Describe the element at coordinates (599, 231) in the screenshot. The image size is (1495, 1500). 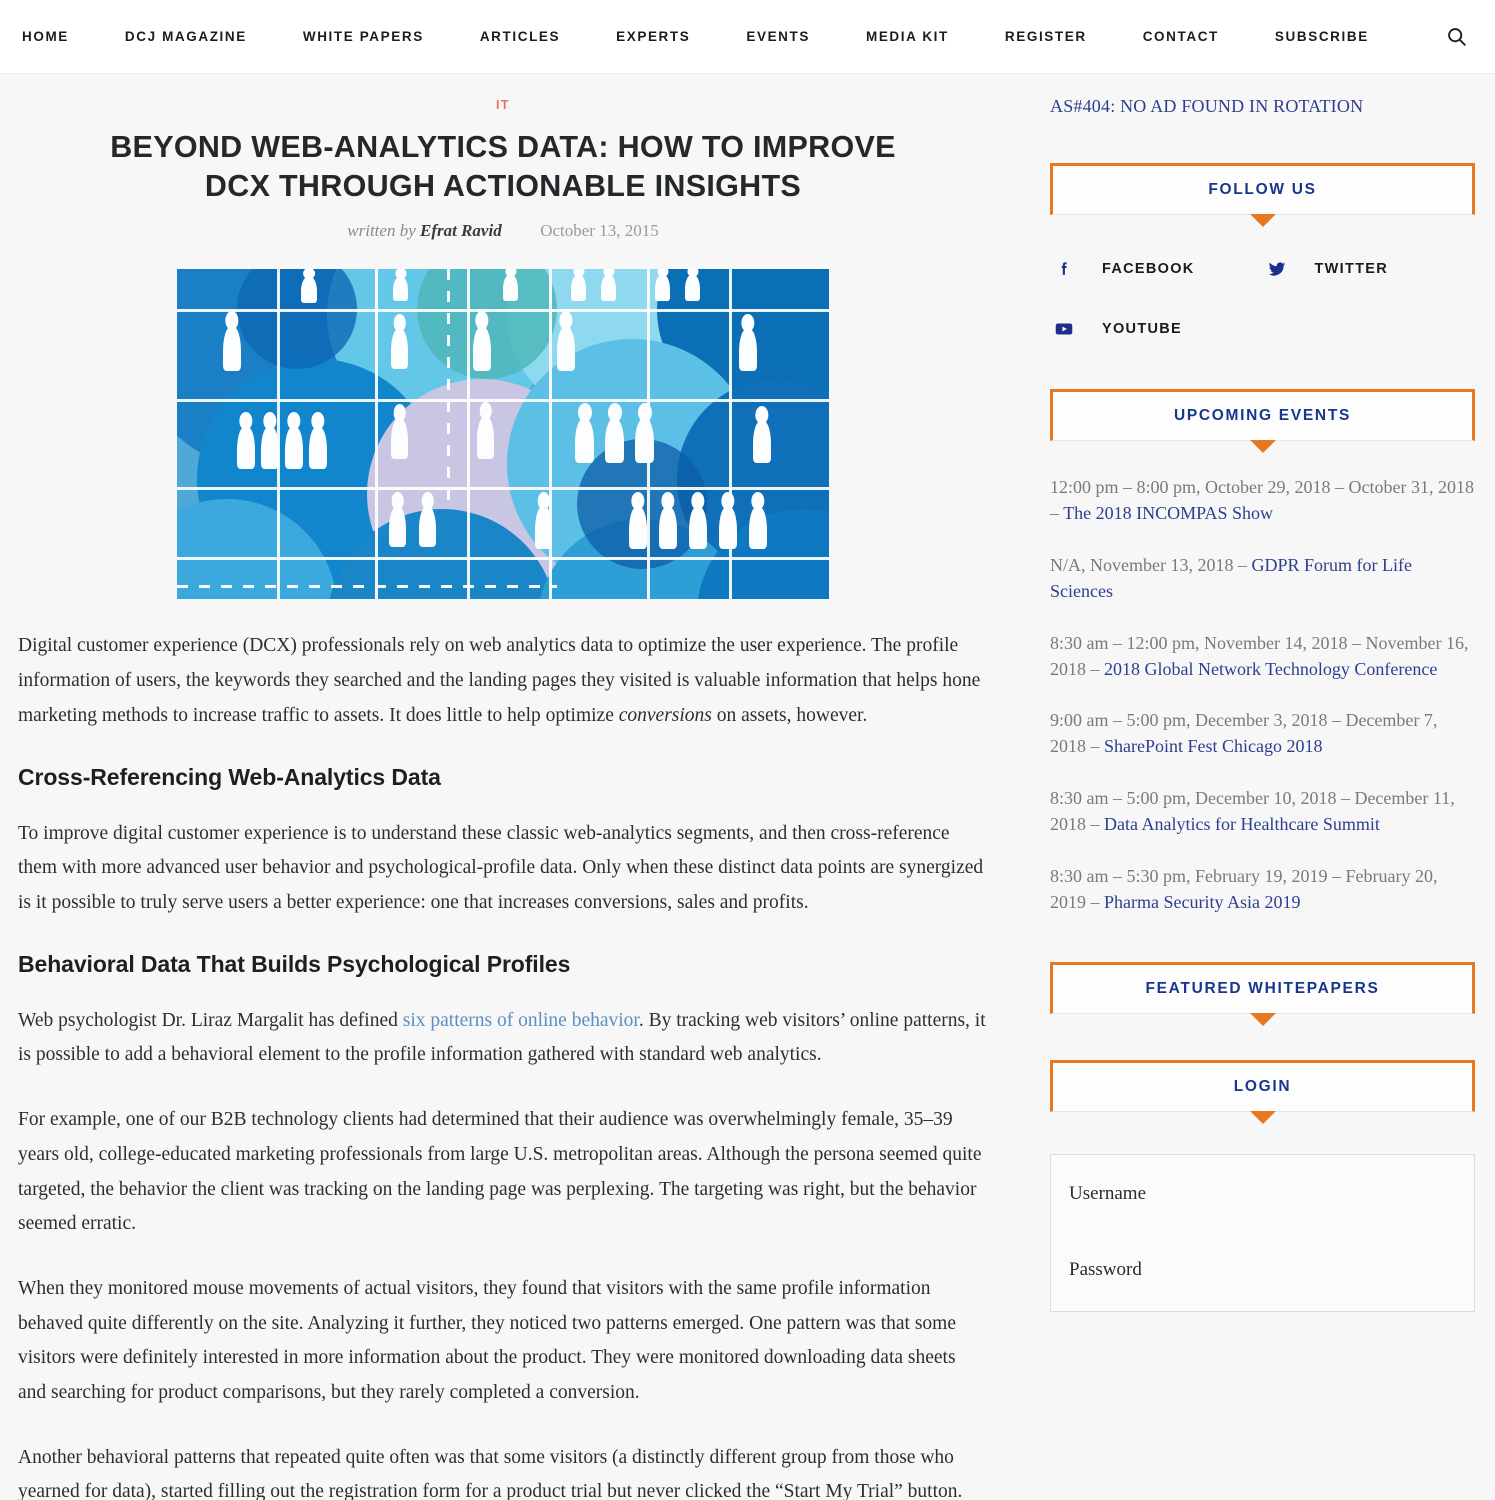
I see `publish-date: October 13, 2015` at that location.